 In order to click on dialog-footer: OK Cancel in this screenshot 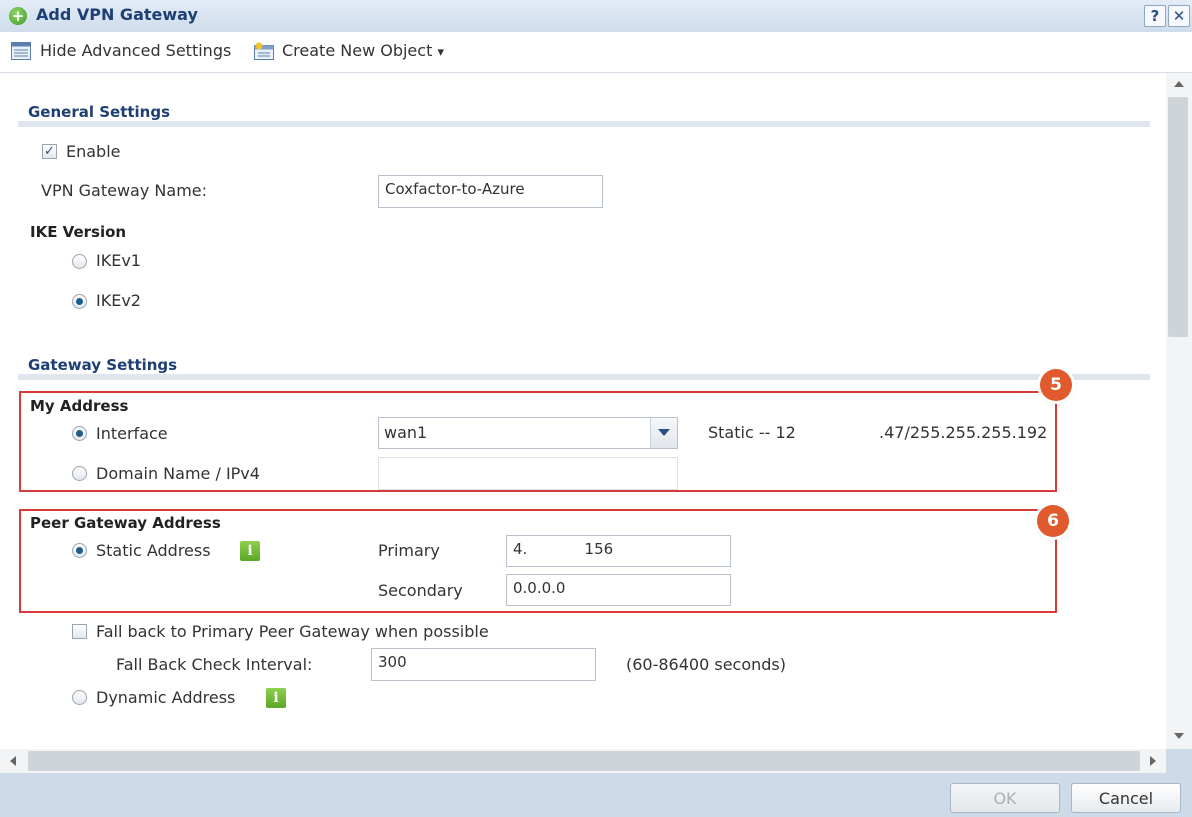, I will do `click(596, 795)`.